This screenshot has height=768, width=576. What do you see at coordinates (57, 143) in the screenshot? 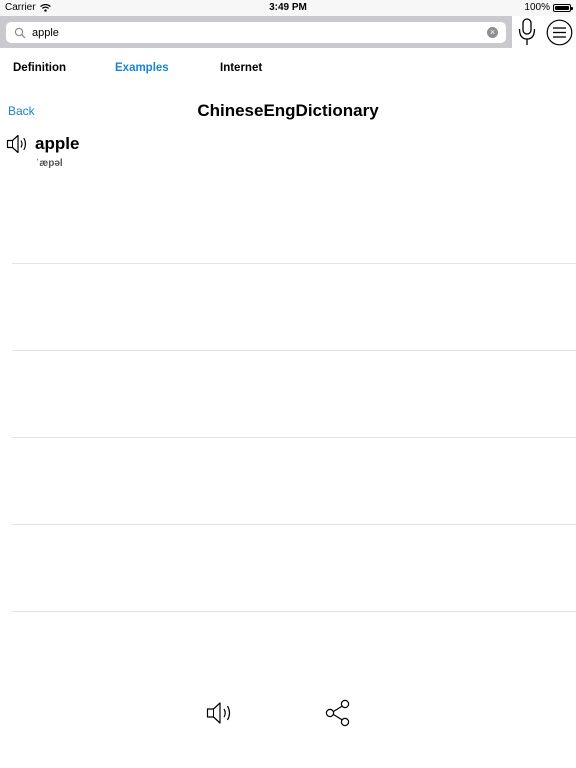
I see `headword: apple` at bounding box center [57, 143].